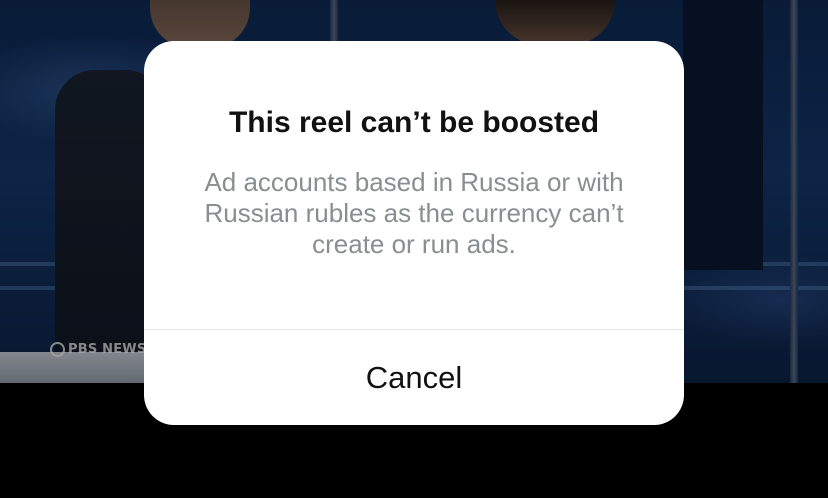  I want to click on cancel-button: Cancel, so click(414, 377).